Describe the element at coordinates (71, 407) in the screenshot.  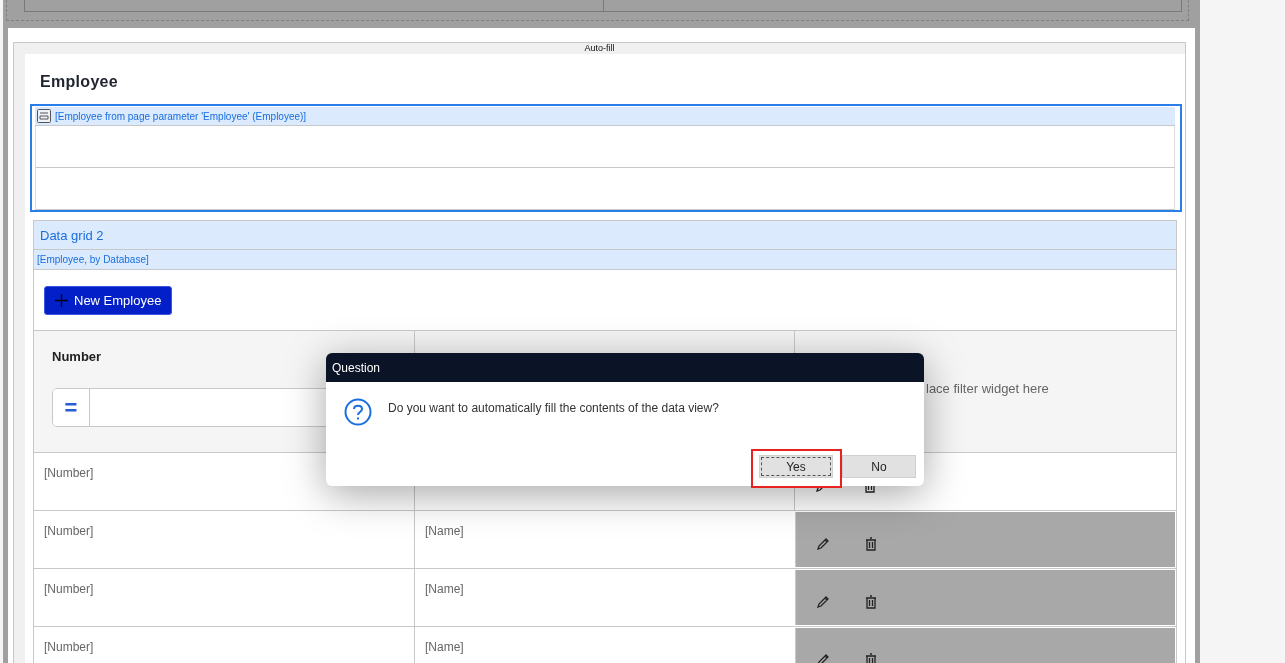
I see `operator-button: =` at that location.